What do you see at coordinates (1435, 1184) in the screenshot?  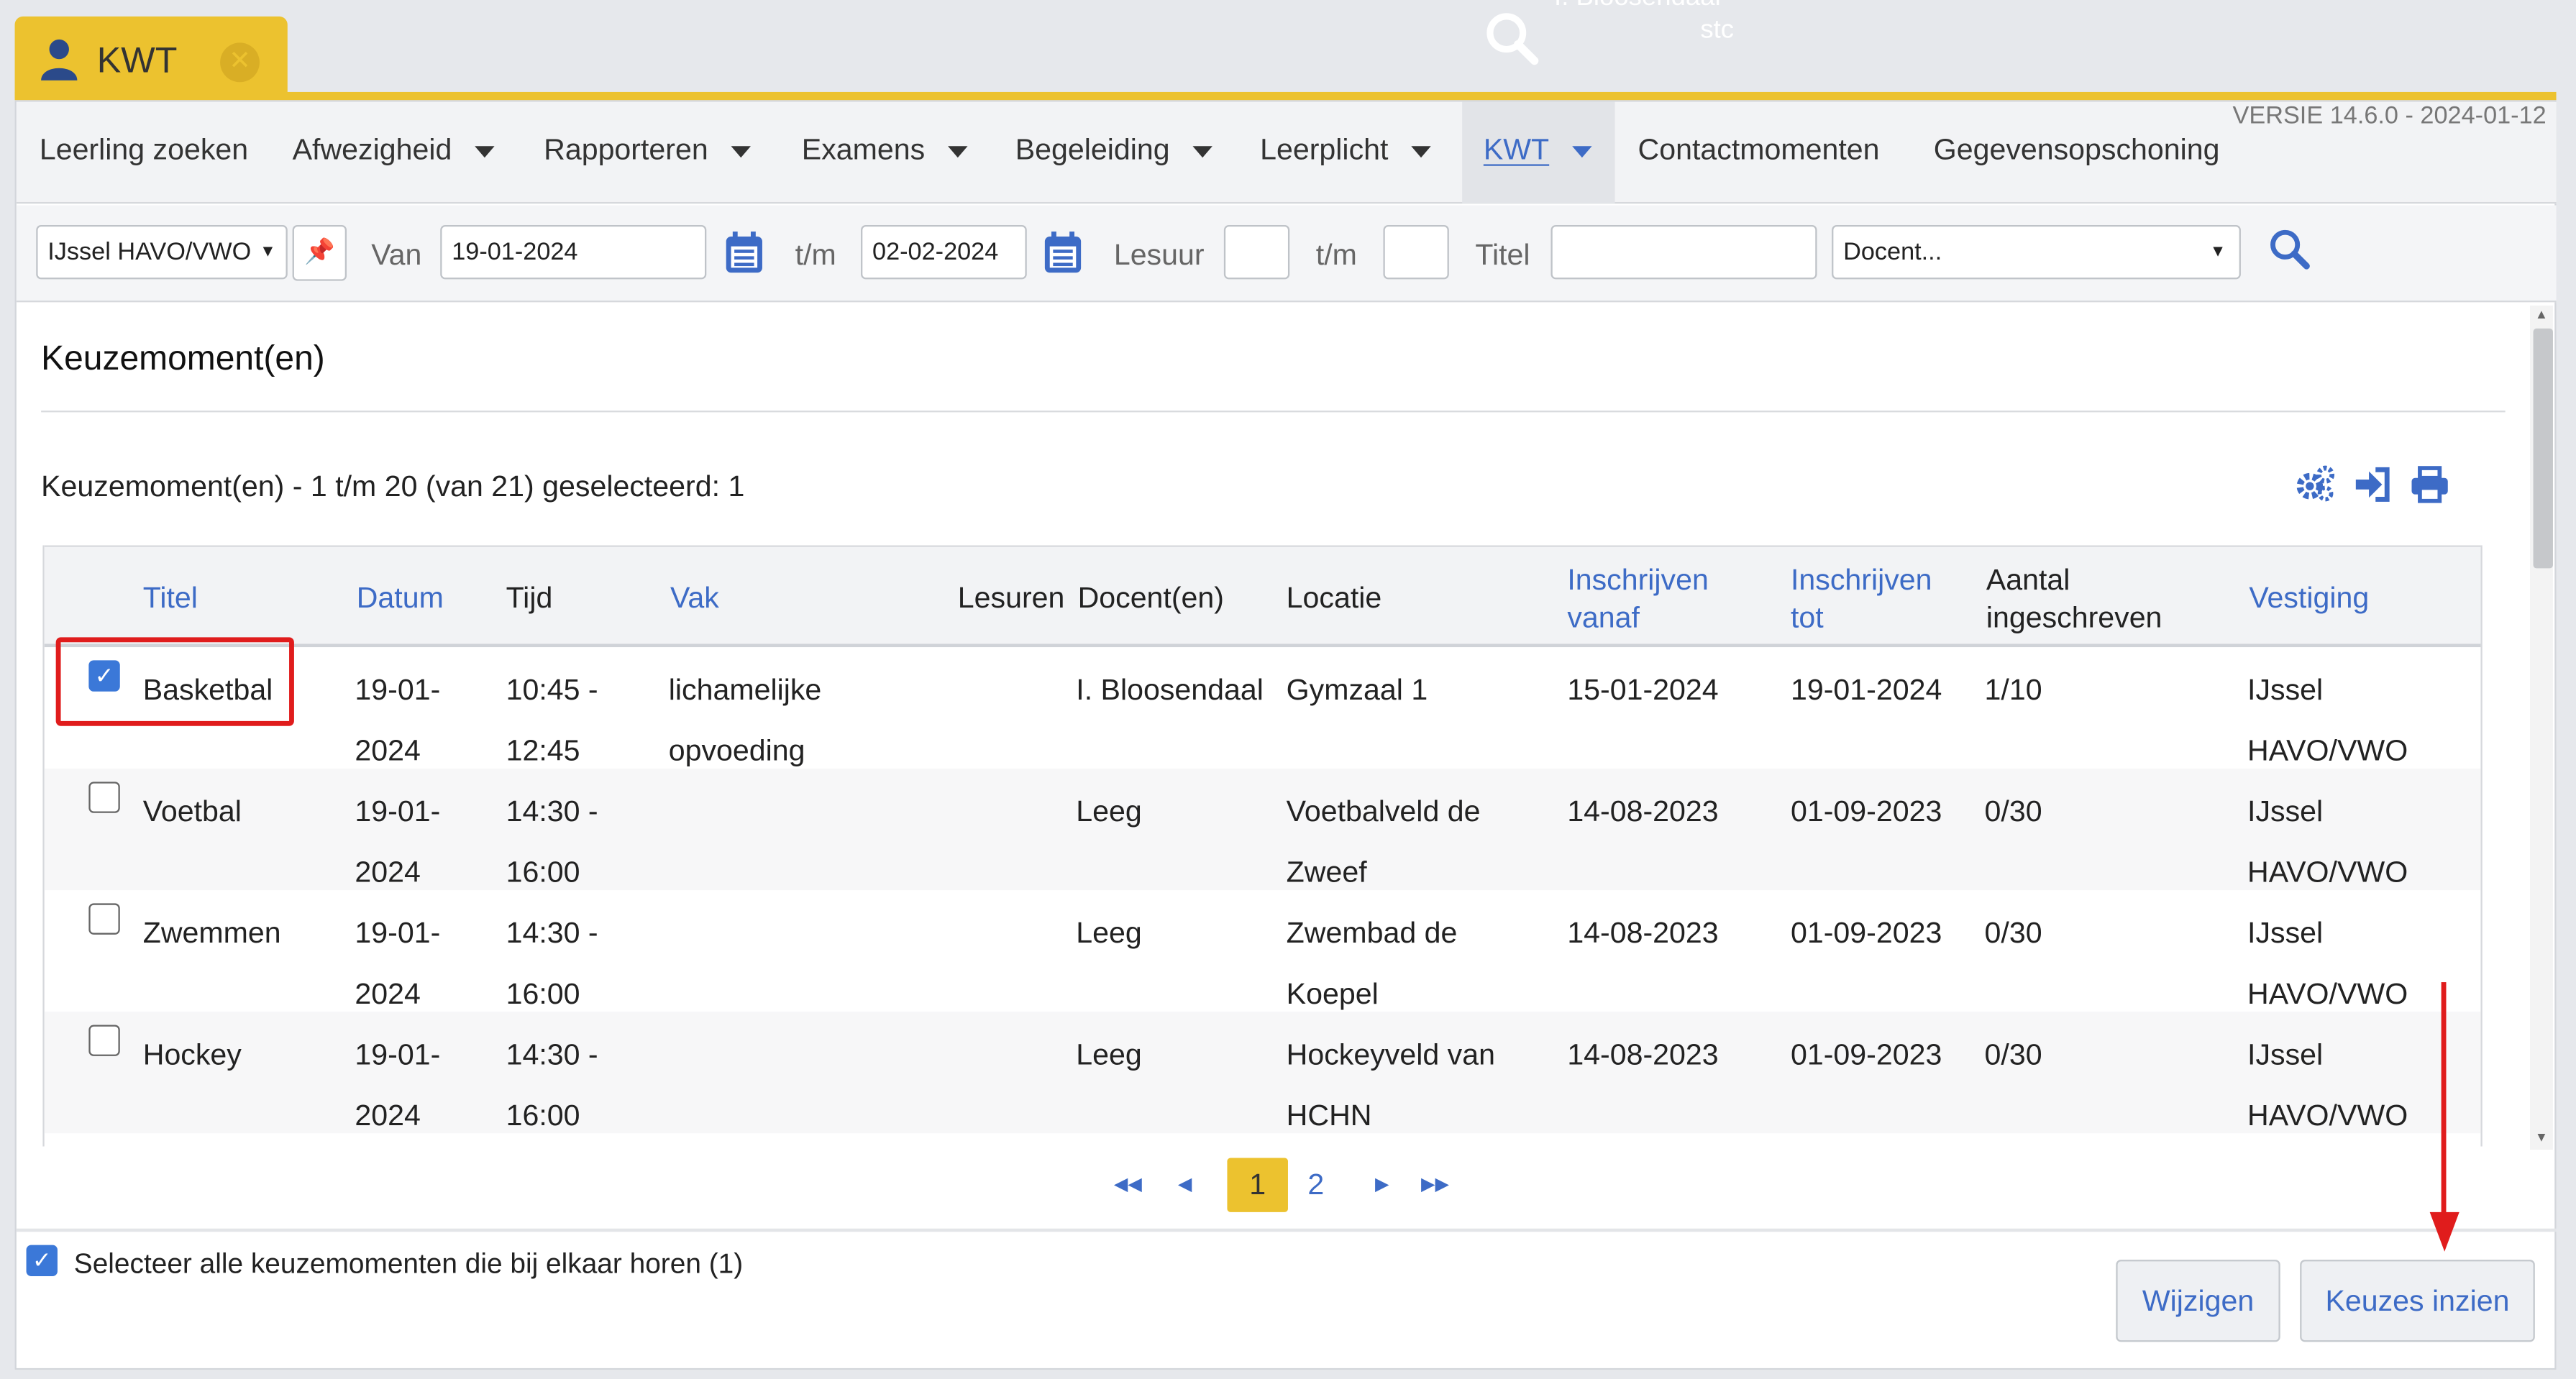 I see `pager-last-icon: ▸▸` at bounding box center [1435, 1184].